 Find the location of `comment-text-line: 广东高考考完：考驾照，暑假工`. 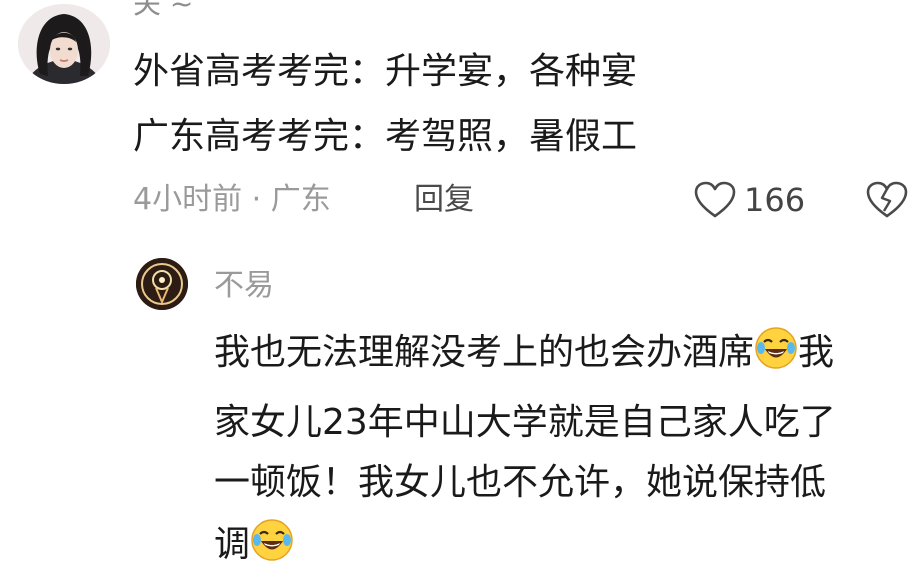

comment-text-line: 广东高考考完：考驾照，暑假工 is located at coordinates (385, 136).